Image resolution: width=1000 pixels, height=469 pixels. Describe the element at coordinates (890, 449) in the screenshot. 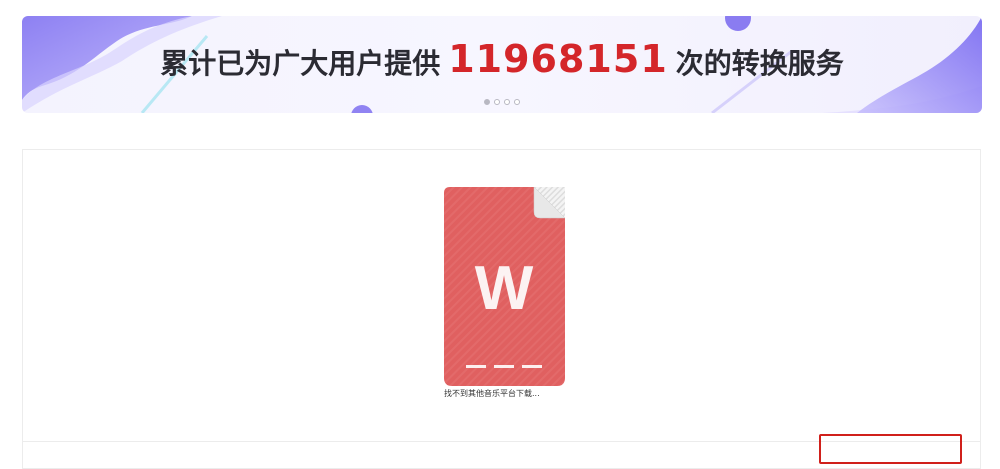

I see `highlighted-action-button` at that location.